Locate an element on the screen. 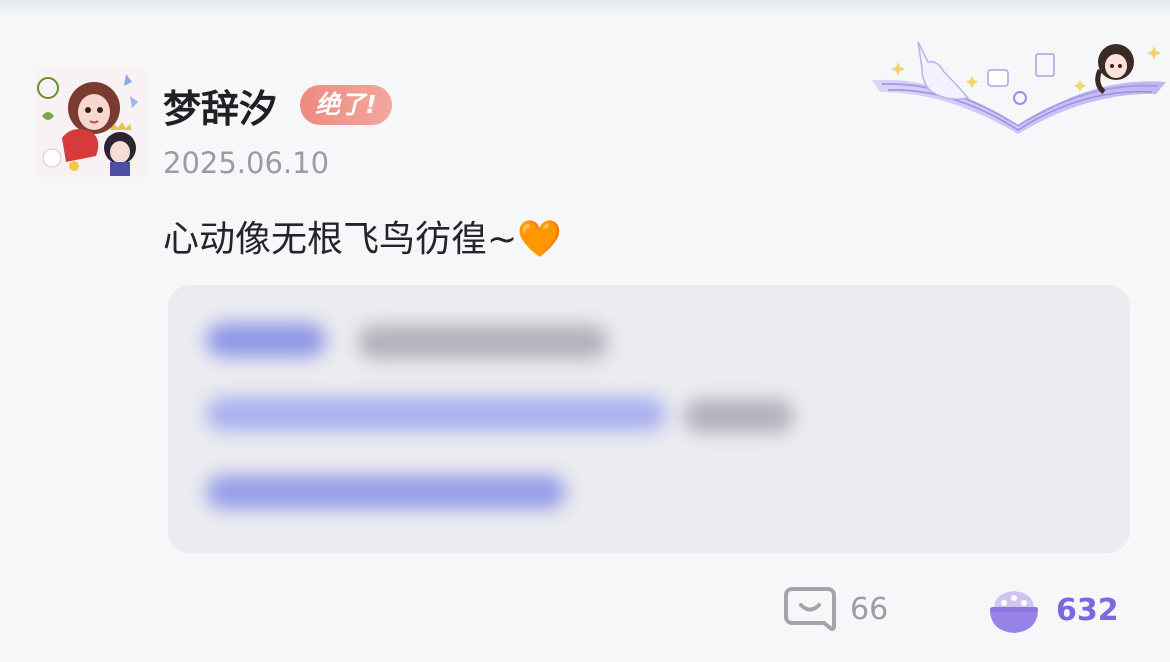 The image size is (1170, 662). comment-count: 66 is located at coordinates (869, 609).